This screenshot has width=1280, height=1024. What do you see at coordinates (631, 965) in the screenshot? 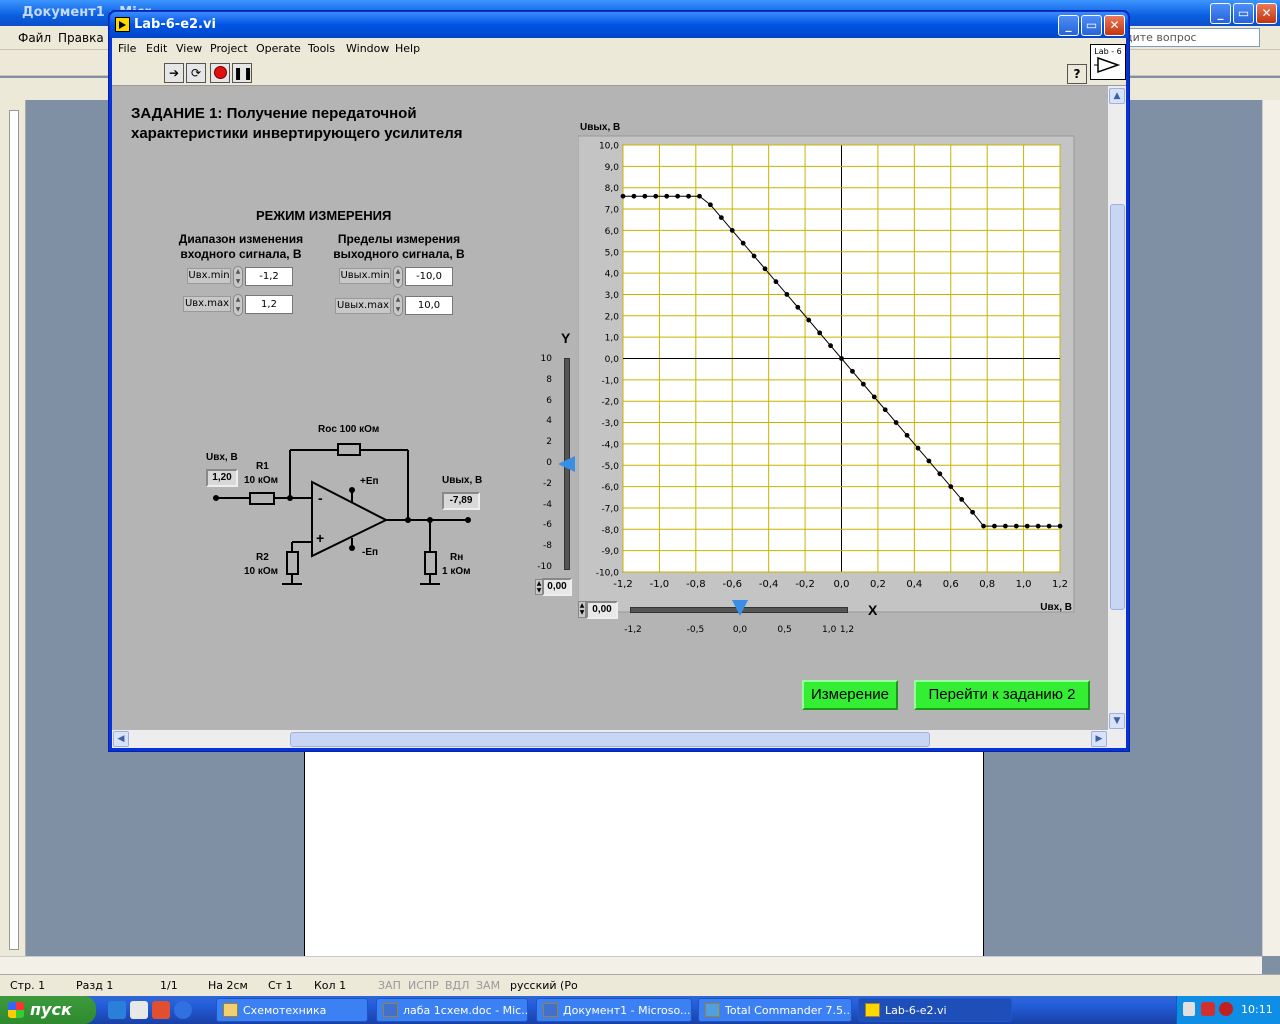
I see `word-horizontal-scrollbar` at bounding box center [631, 965].